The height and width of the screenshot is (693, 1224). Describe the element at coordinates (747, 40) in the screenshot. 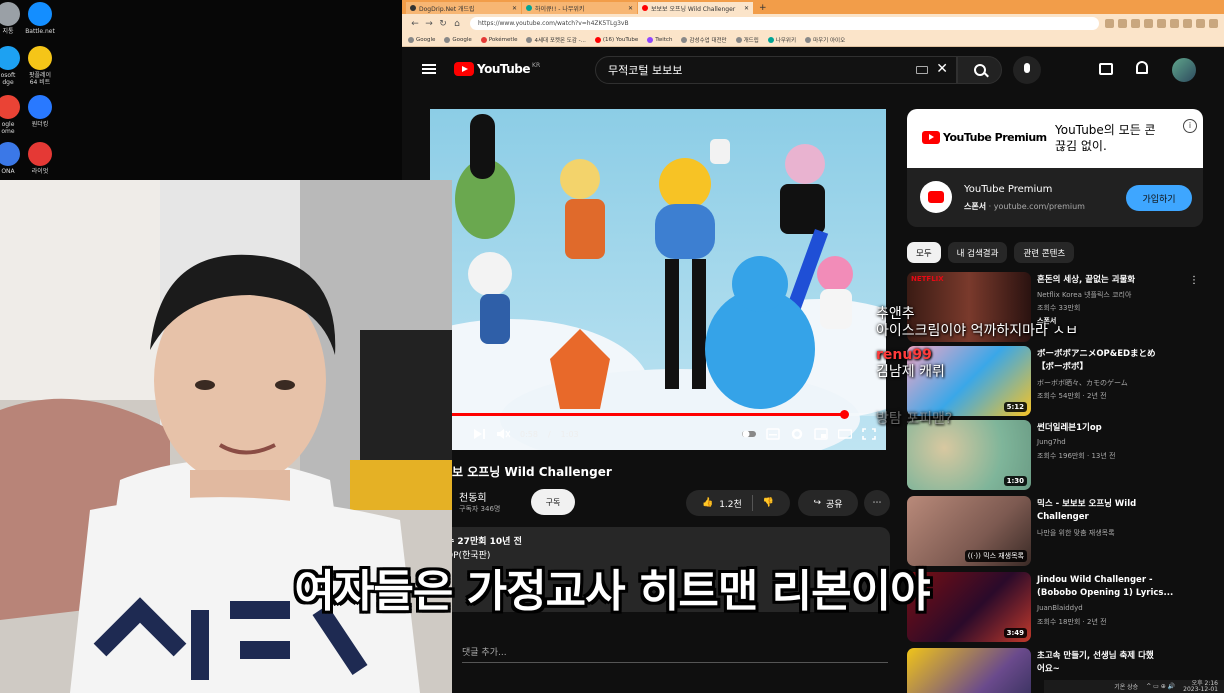

I see `bookmark-item: 개드립` at that location.